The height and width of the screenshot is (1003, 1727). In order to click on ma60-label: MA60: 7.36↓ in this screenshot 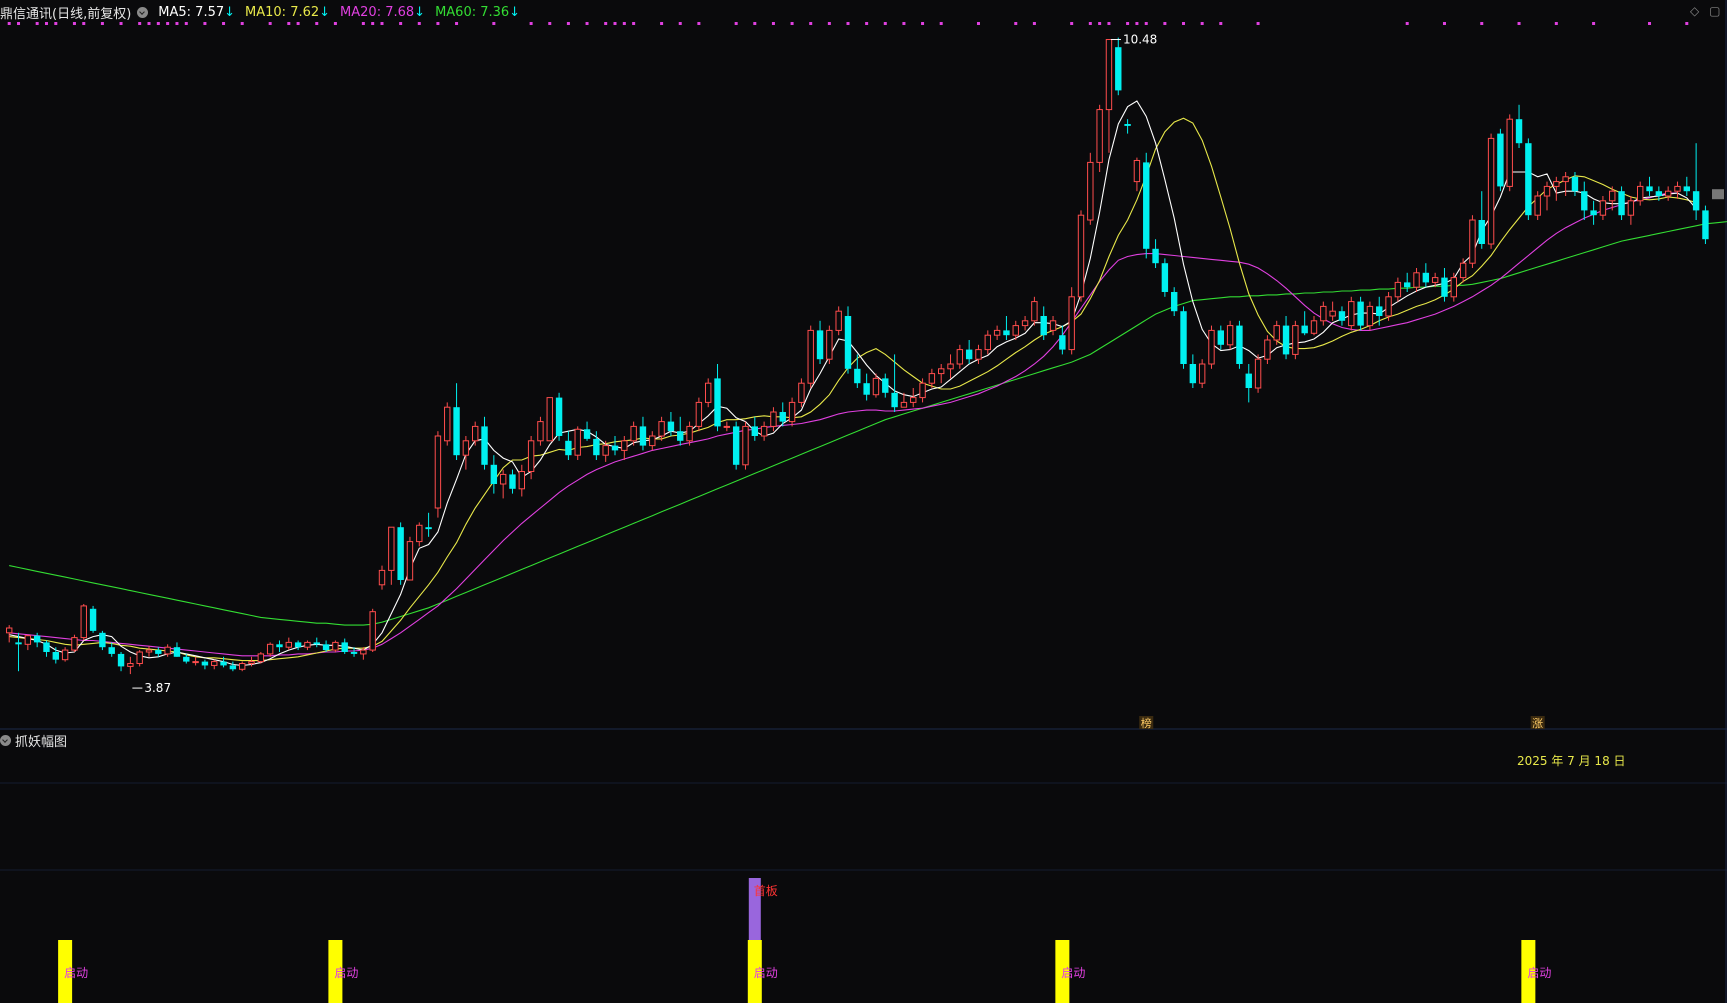, I will do `click(477, 12)`.